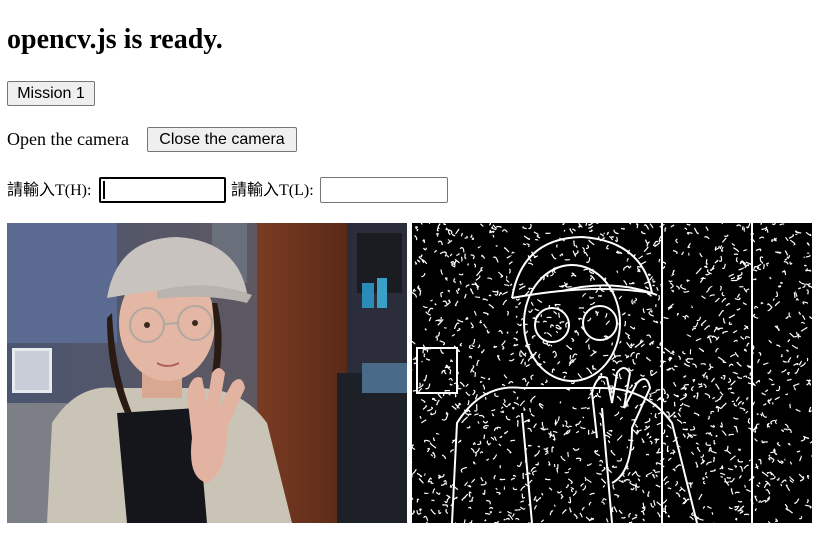 The width and height of the screenshot is (827, 541). I want to click on mission-1-button: Mission 1, so click(51, 93).